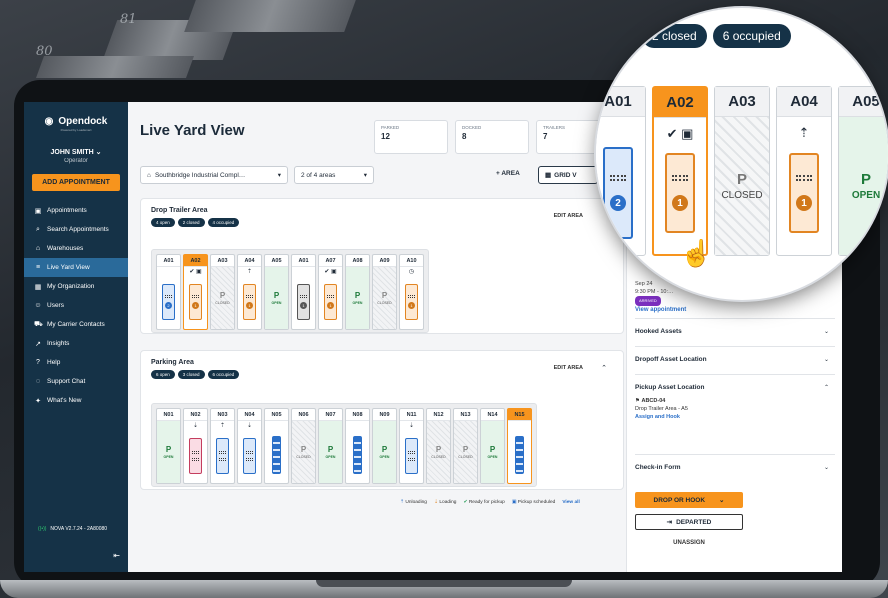  What do you see at coordinates (751, 36) in the screenshot?
I see `occupied-count-chip: 6 occupied` at bounding box center [751, 36].